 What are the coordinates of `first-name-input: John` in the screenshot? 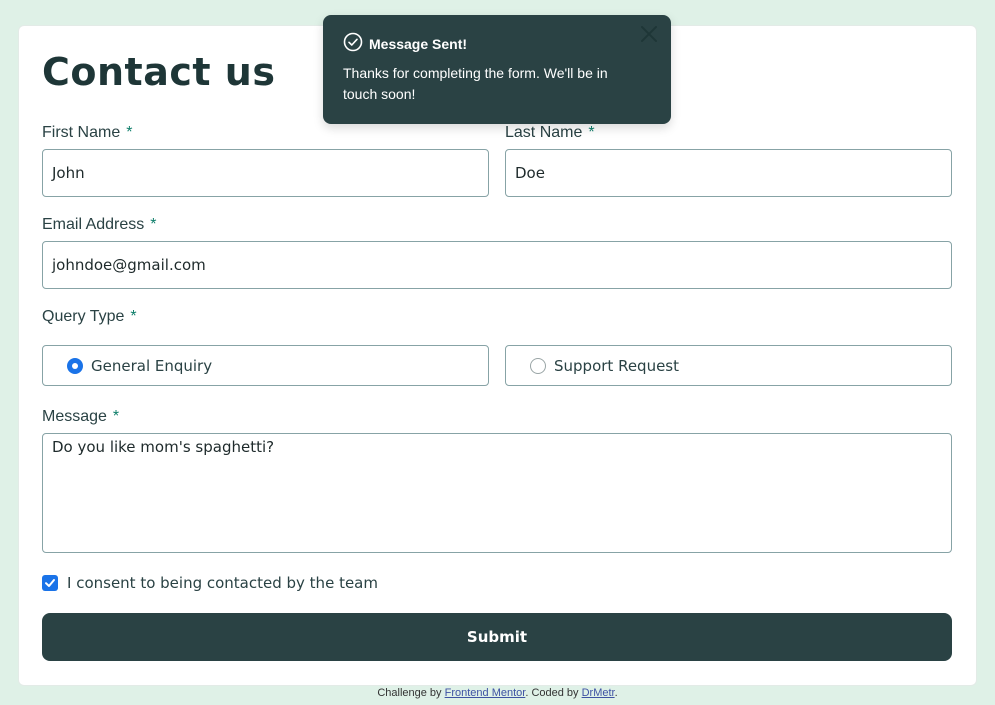 It's located at (265, 173).